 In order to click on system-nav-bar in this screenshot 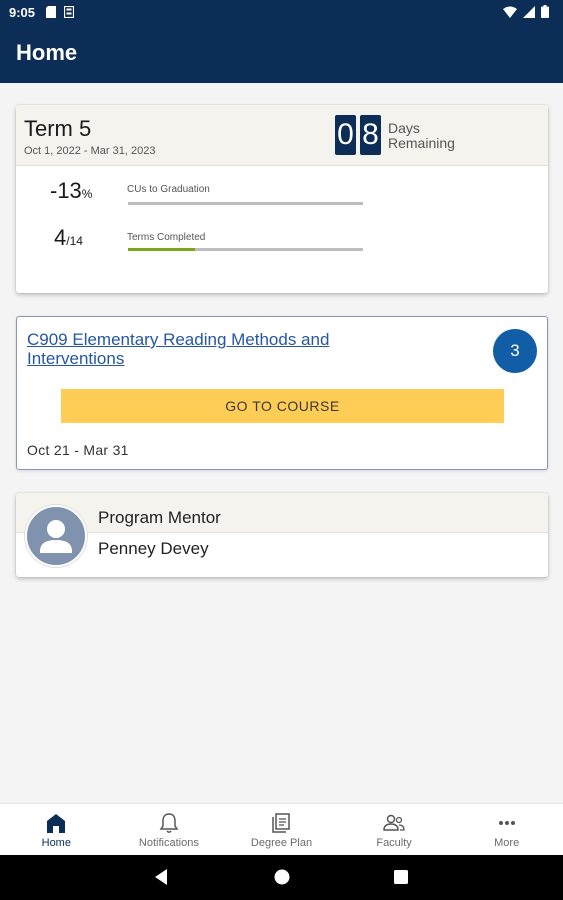, I will do `click(281, 877)`.